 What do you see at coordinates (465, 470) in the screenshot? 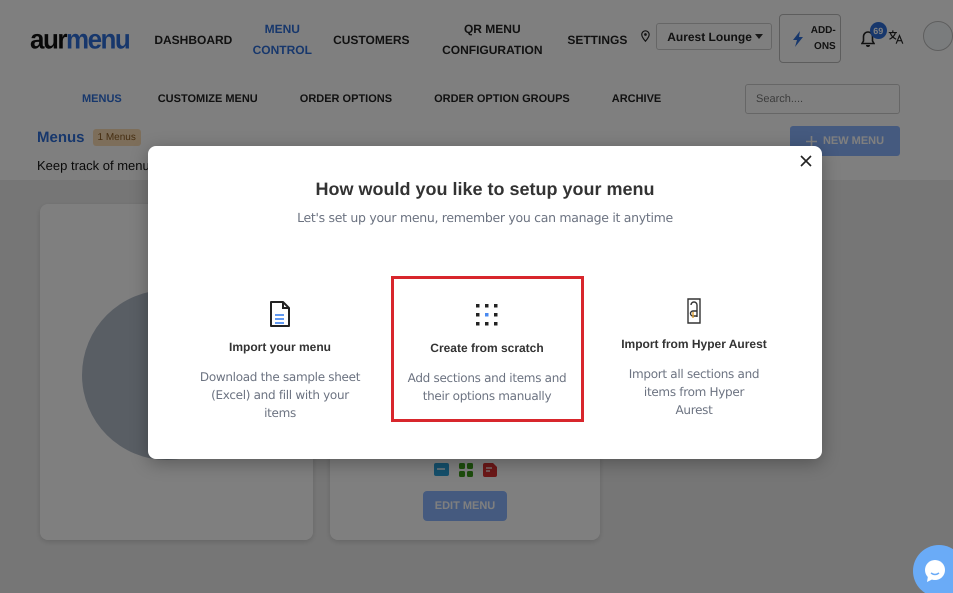
I see `grid-icon` at bounding box center [465, 470].